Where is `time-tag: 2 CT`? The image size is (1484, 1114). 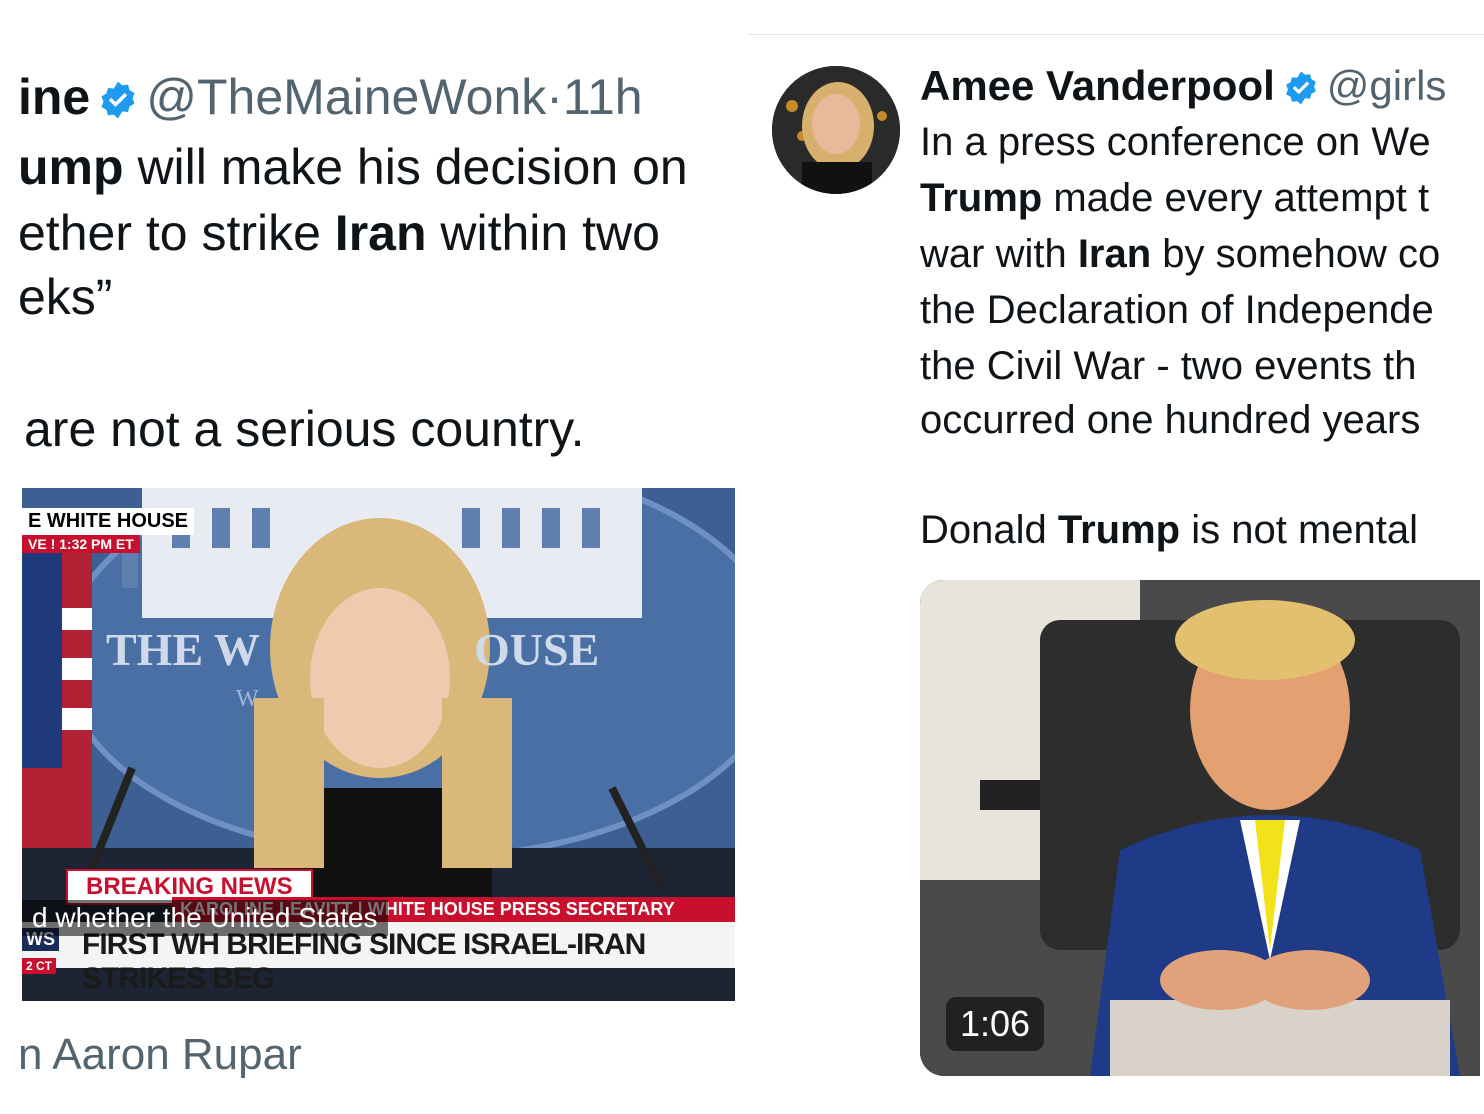 time-tag: 2 CT is located at coordinates (39, 966).